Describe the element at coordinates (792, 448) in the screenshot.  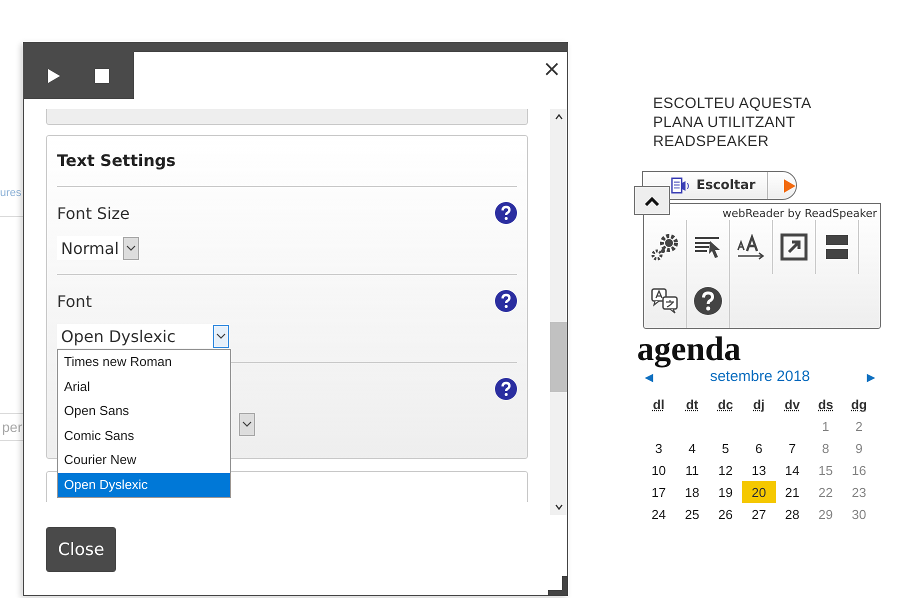
I see `calendar-day: 7` at that location.